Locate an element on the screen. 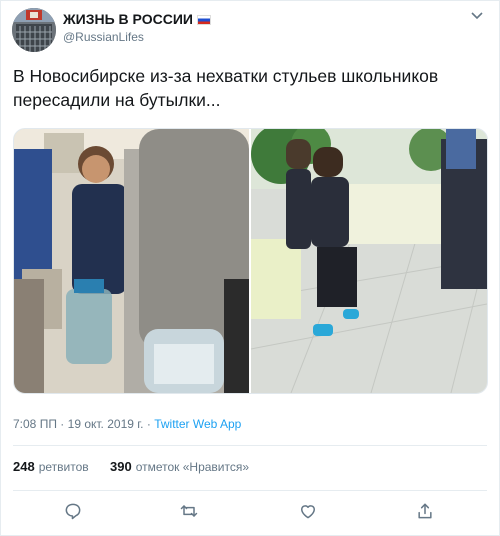 The height and width of the screenshot is (536, 500). likes-stat: 390 отметок «Нравится» is located at coordinates (179, 466).